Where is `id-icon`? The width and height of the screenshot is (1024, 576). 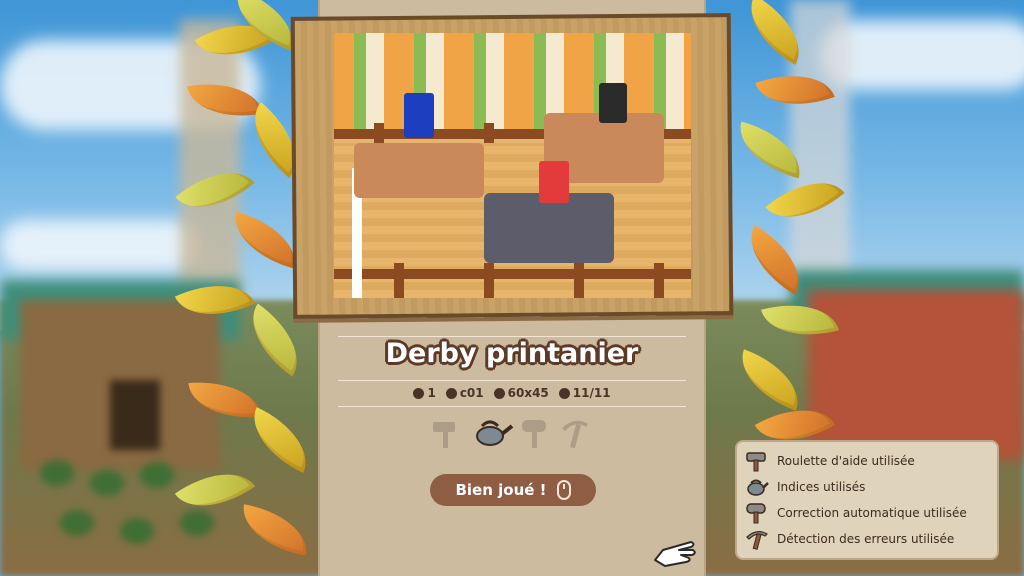 id-icon is located at coordinates (451, 393).